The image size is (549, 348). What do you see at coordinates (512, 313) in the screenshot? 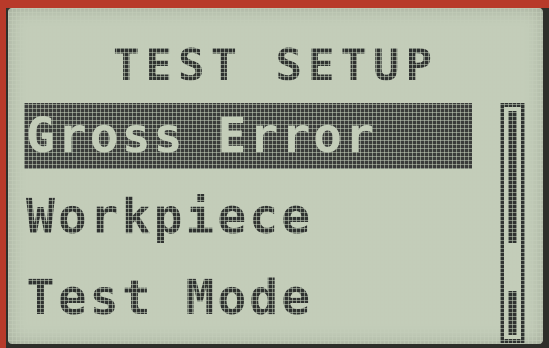
I see `scrollbar-thumb` at bounding box center [512, 313].